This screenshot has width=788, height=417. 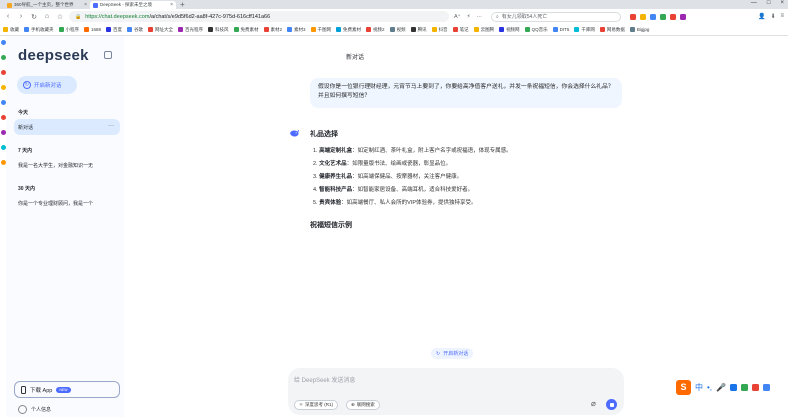 What do you see at coordinates (536, 30) in the screenshot?
I see `bookmark-item: QQ音乐` at bounding box center [536, 30].